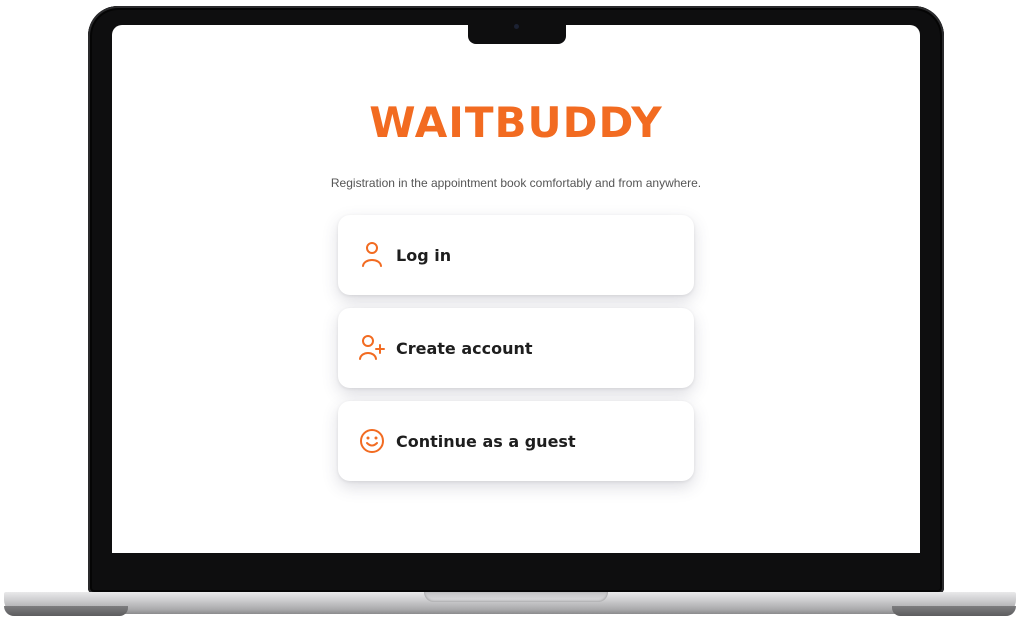 This screenshot has width=1020, height=621. I want to click on guest-label: Continue as a guest, so click(486, 441).